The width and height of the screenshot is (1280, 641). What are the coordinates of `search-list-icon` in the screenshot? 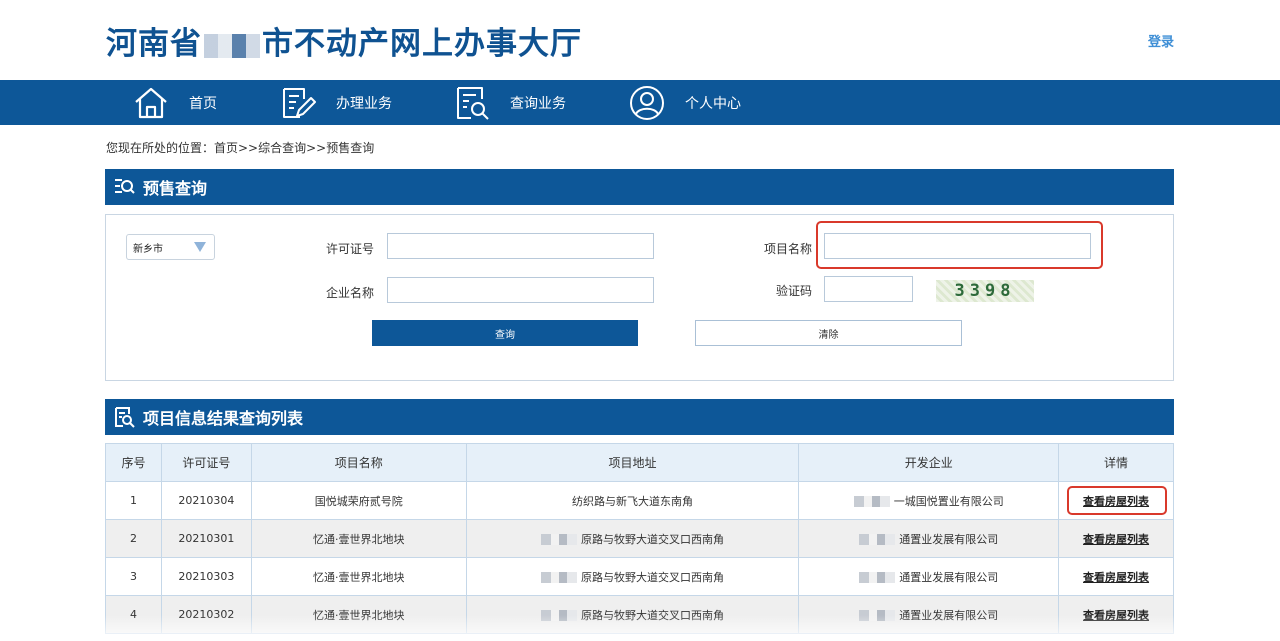 It's located at (125, 186).